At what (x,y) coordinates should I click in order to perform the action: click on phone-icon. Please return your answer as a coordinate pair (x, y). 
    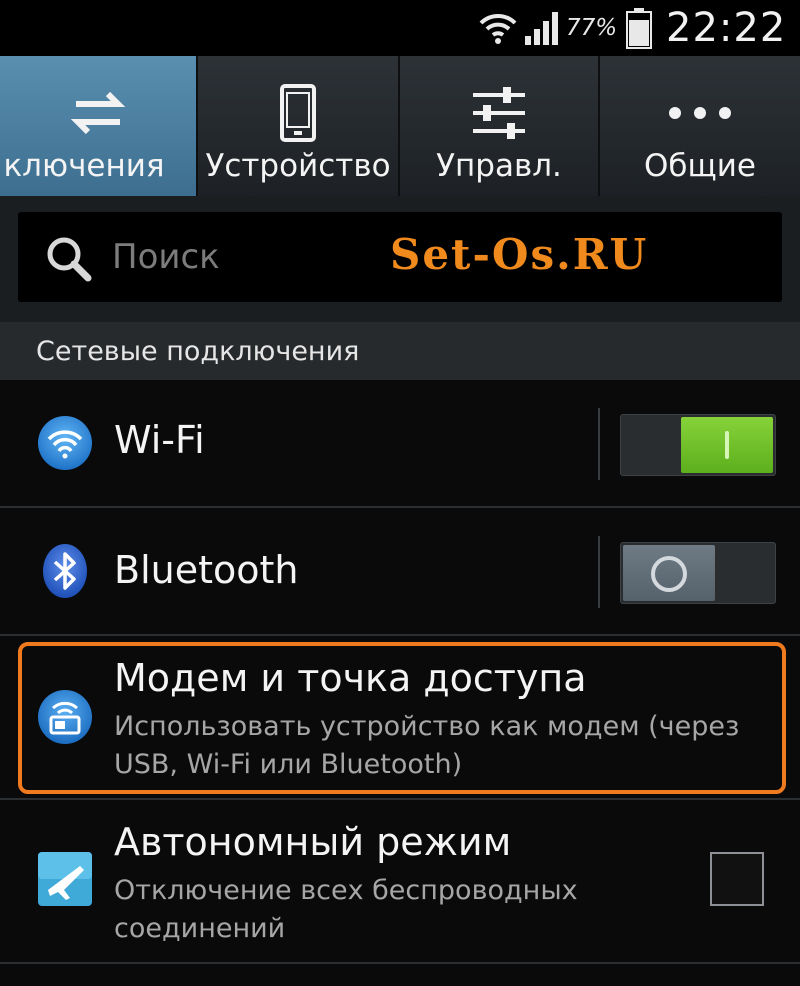
    Looking at the image, I should click on (298, 113).